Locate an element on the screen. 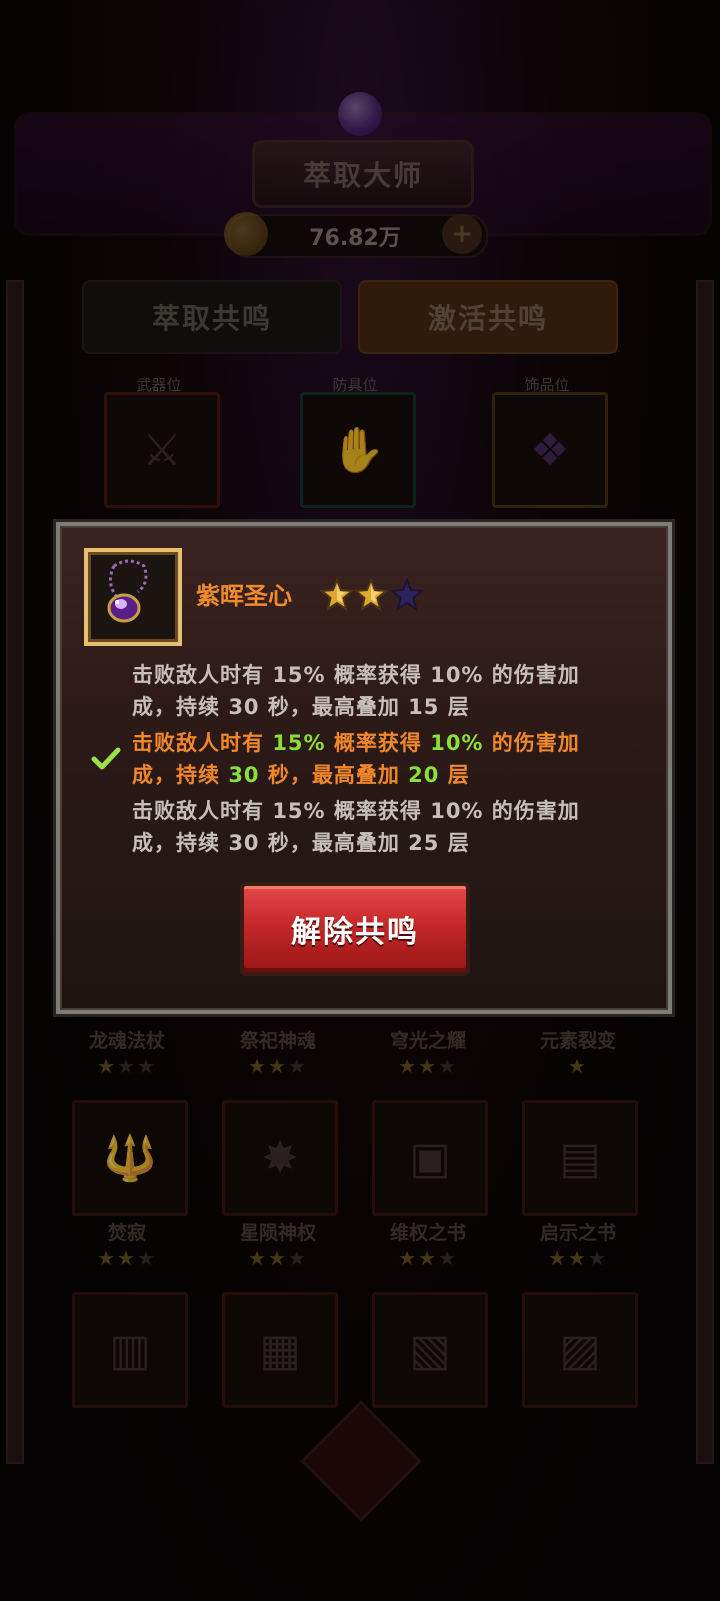 The width and height of the screenshot is (720, 1601). release-resonance-button: 解除共鸣 is located at coordinates (355, 929).